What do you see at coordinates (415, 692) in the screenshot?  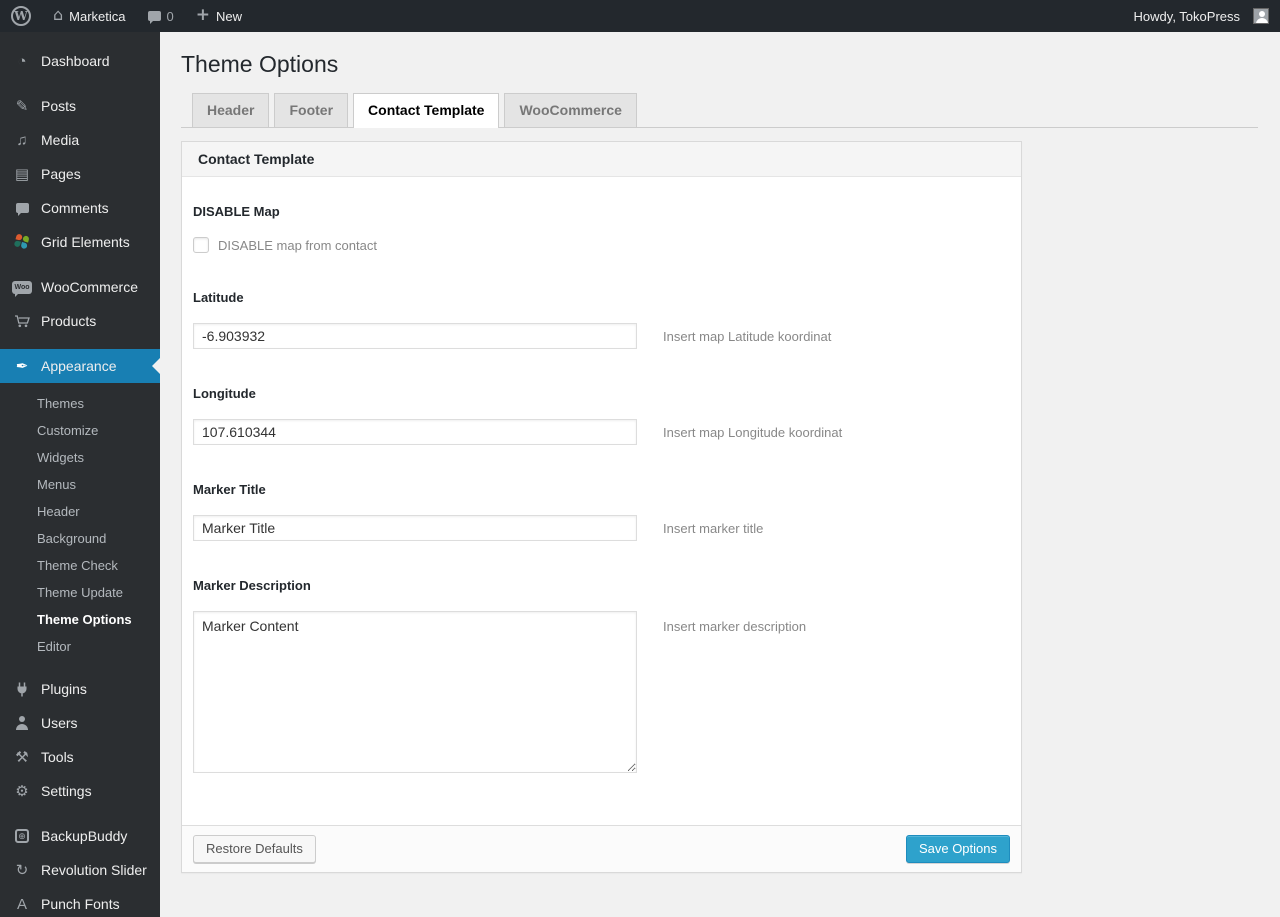 I see `marker-description-textarea: Marker Content` at bounding box center [415, 692].